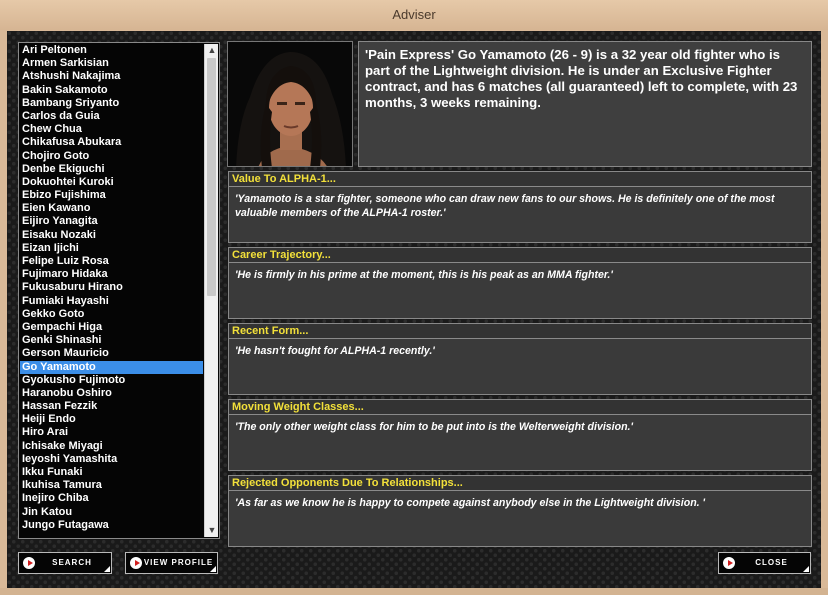 This screenshot has height=595, width=828. Describe the element at coordinates (111, 261) in the screenshot. I see `fighter-list-item: Felipe Luiz Rosa` at that location.